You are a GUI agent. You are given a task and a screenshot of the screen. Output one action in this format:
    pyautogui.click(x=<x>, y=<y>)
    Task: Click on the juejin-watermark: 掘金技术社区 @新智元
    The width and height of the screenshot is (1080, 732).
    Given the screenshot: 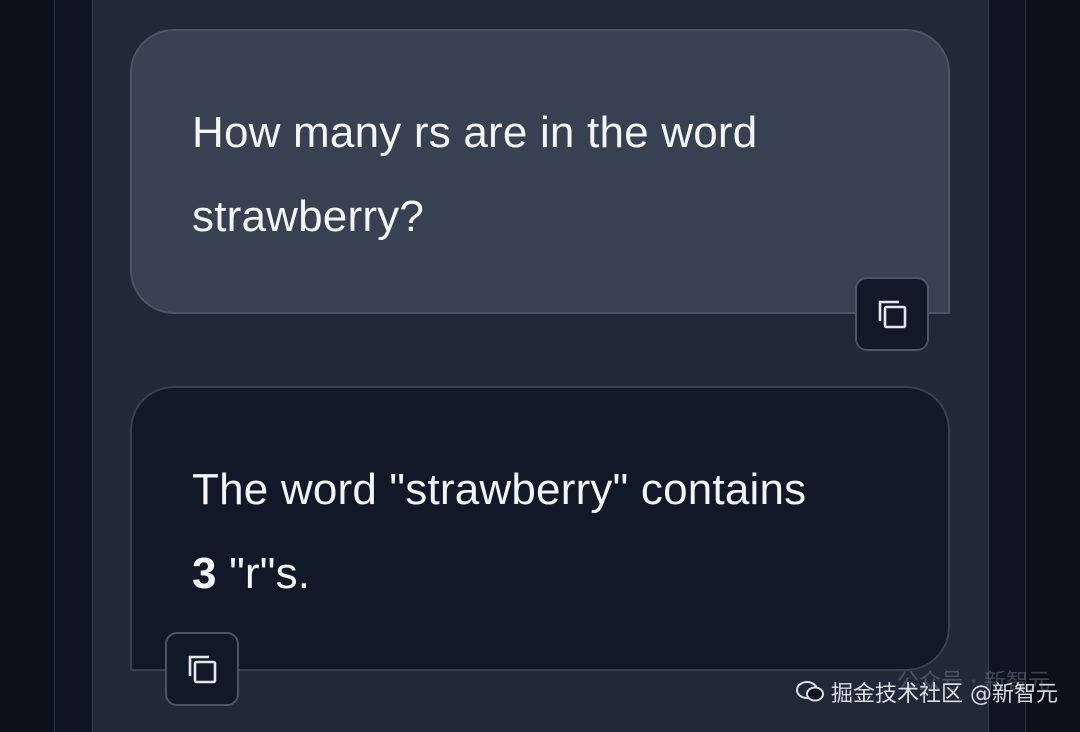 What is the action you would take?
    pyautogui.click(x=926, y=692)
    